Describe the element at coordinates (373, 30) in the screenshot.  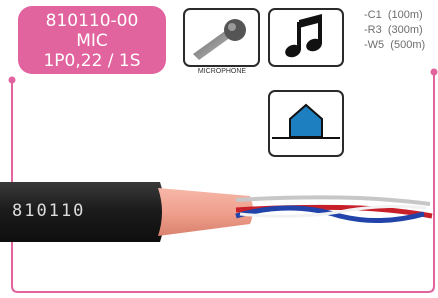
I see `variant-code: -R3` at that location.